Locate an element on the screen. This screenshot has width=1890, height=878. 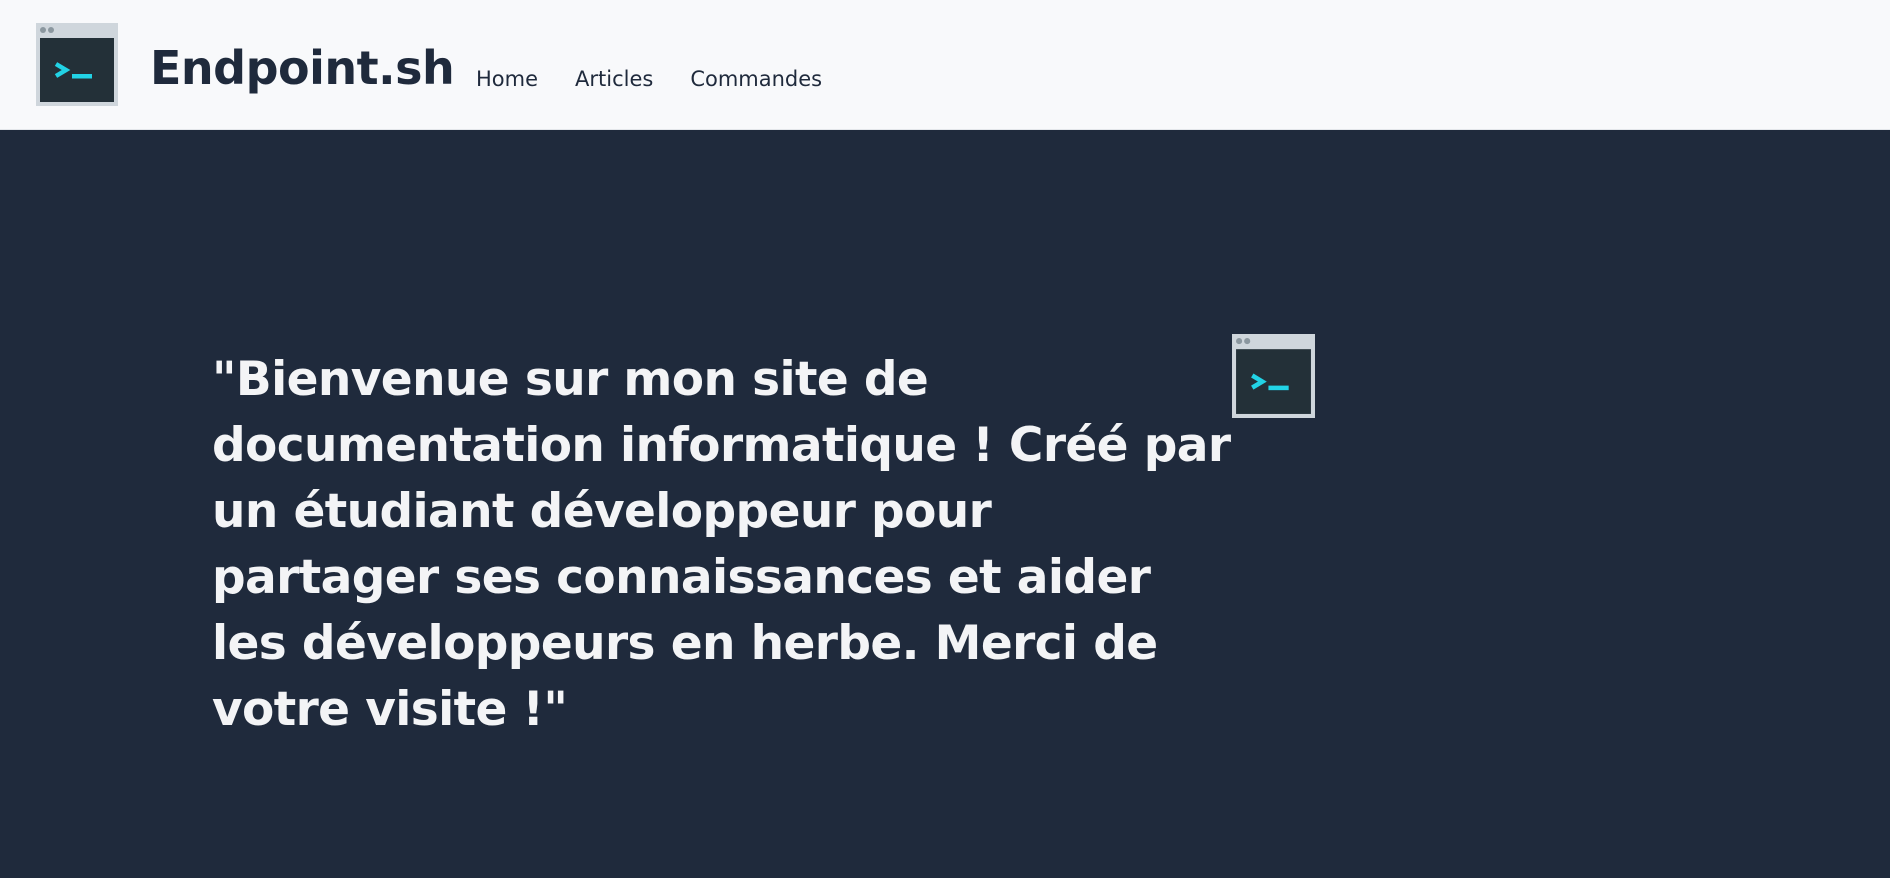
nav-link-articles: Articles is located at coordinates (614, 79).